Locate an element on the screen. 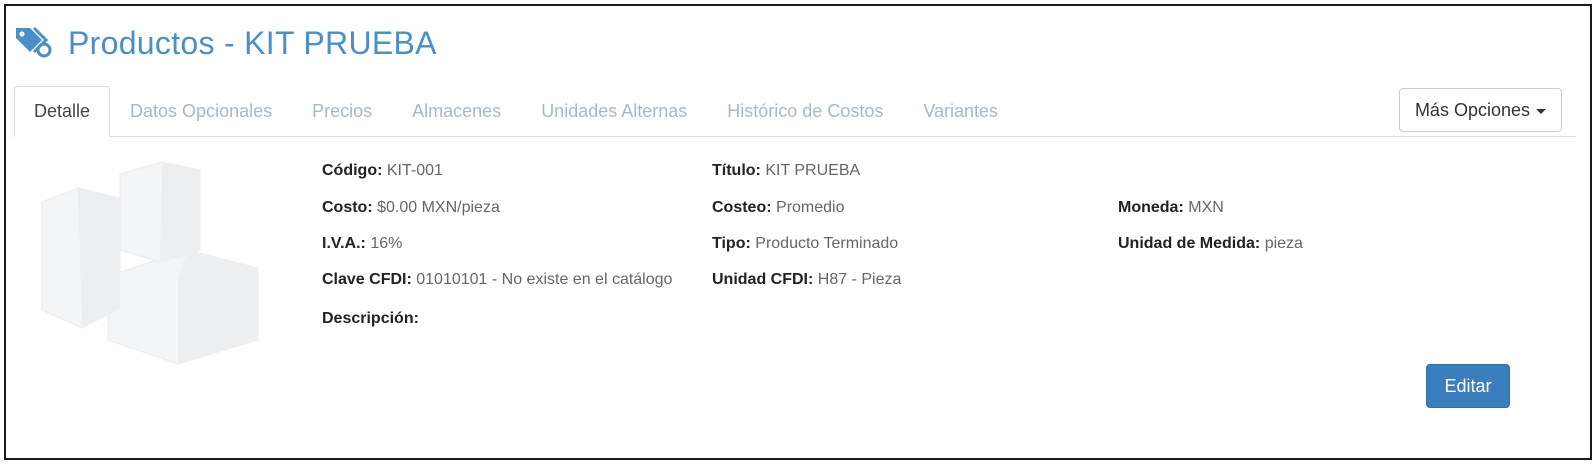 The width and height of the screenshot is (1596, 464). page-title: Productos - KIT PRUEBA is located at coordinates (252, 42).